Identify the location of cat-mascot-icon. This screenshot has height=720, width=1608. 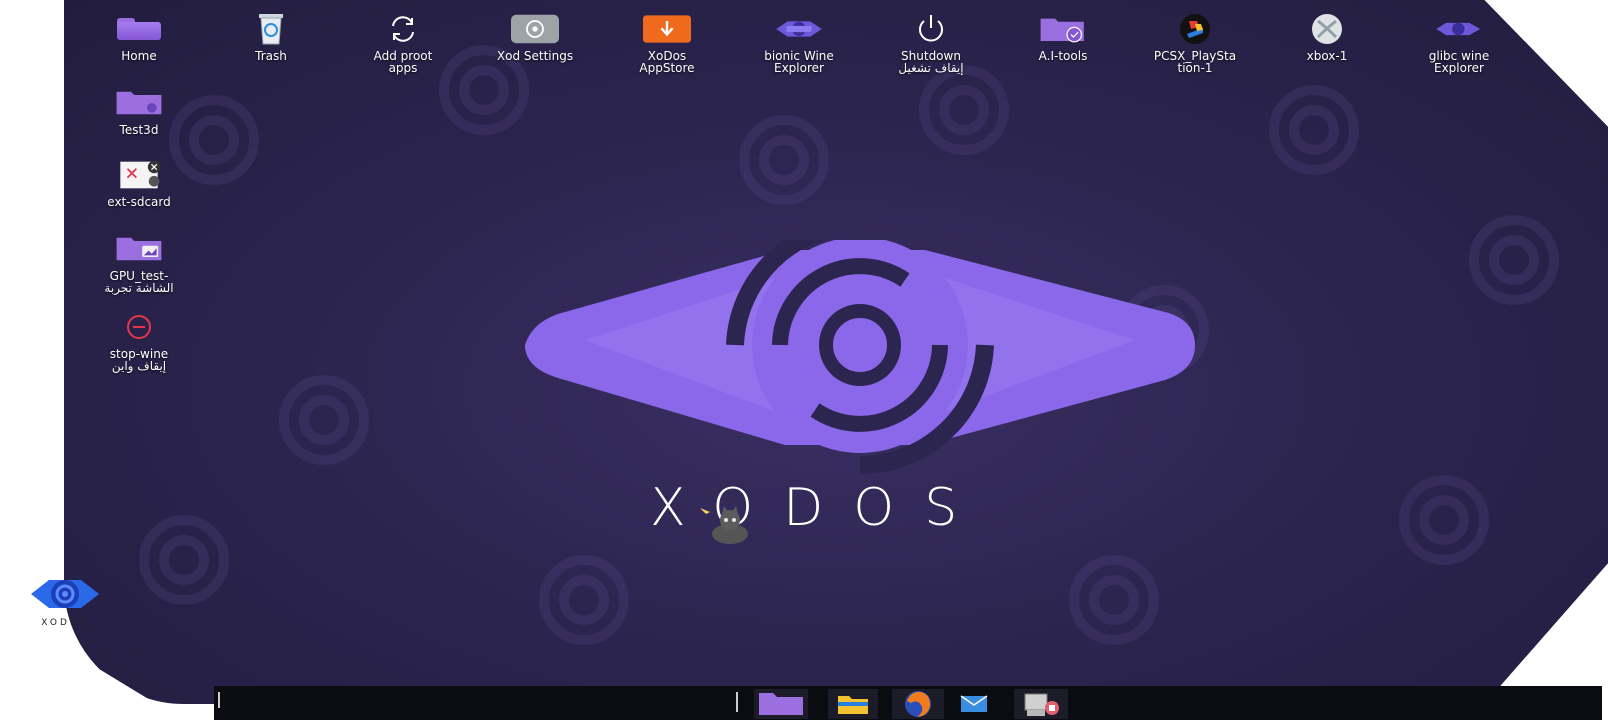
(724, 525).